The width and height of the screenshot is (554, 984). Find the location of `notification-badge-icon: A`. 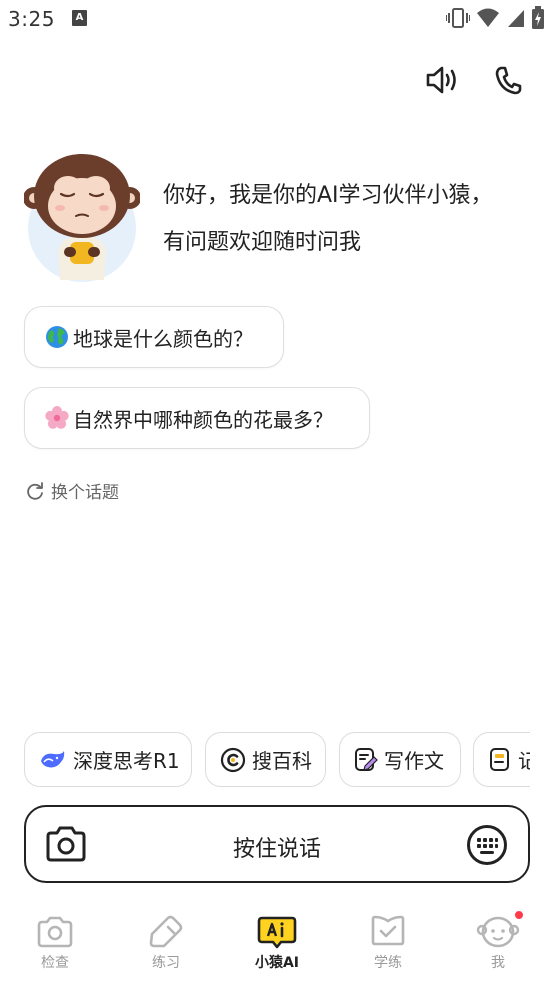

notification-badge-icon: A is located at coordinates (79, 18).